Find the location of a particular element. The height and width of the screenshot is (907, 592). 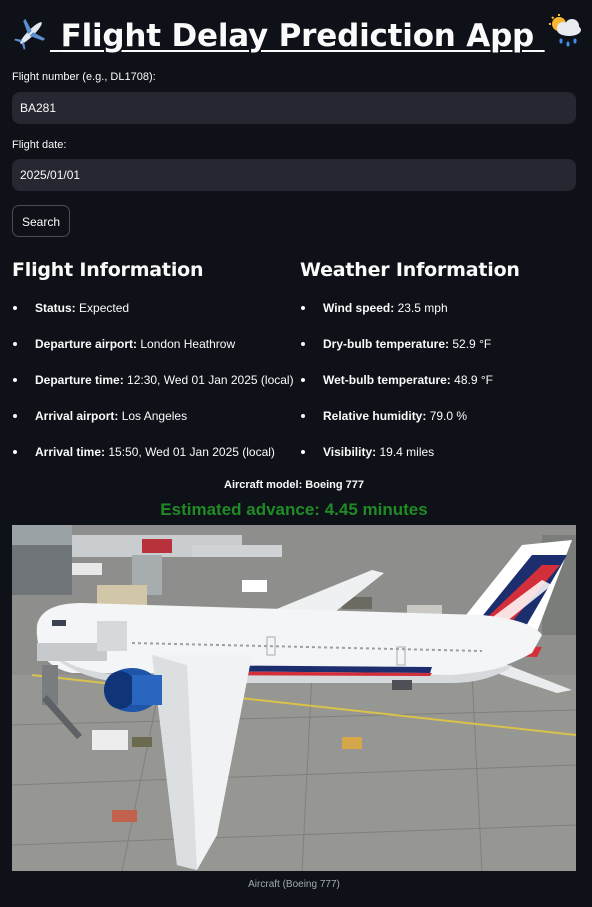

item-value: 52.9 °F is located at coordinates (472, 344).